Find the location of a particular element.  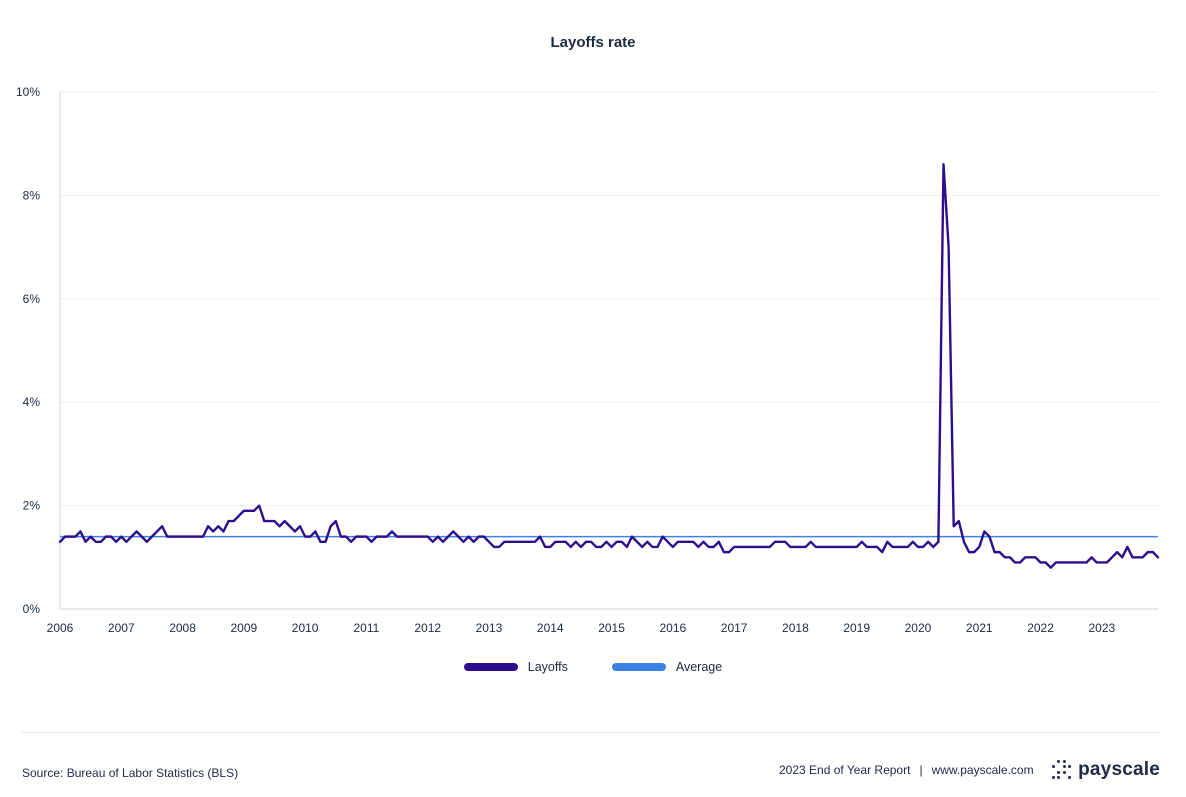

legend-label-layoffs: Layoffs is located at coordinates (547, 667).